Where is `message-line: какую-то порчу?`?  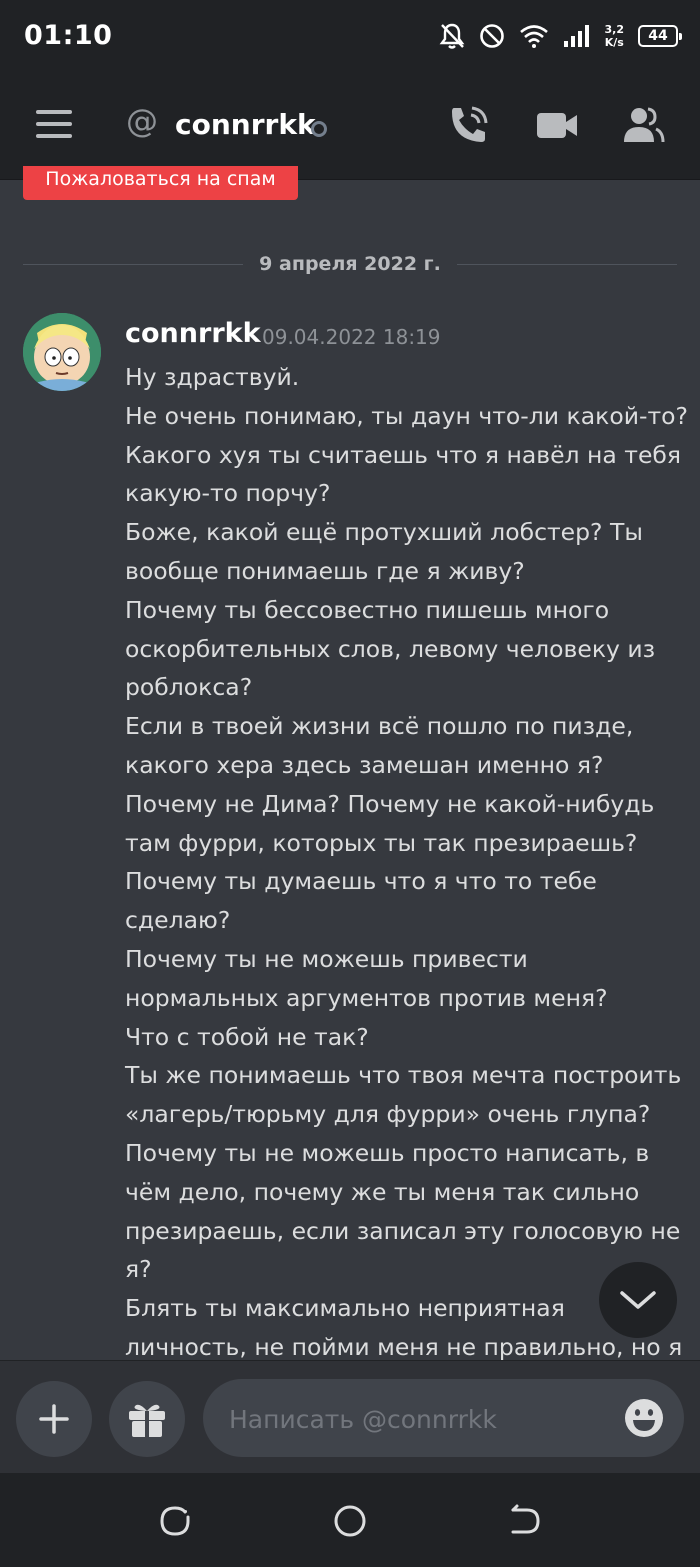
message-line: какую-то порчу? is located at coordinates (228, 493).